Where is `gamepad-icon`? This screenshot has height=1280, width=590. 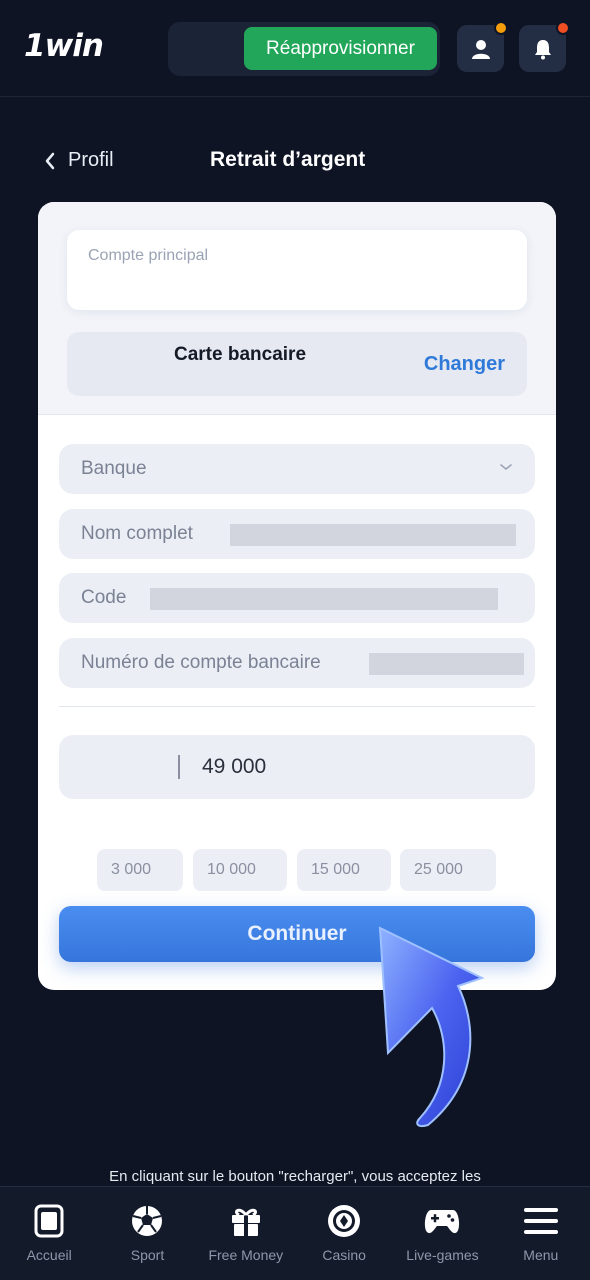 gamepad-icon is located at coordinates (442, 1222).